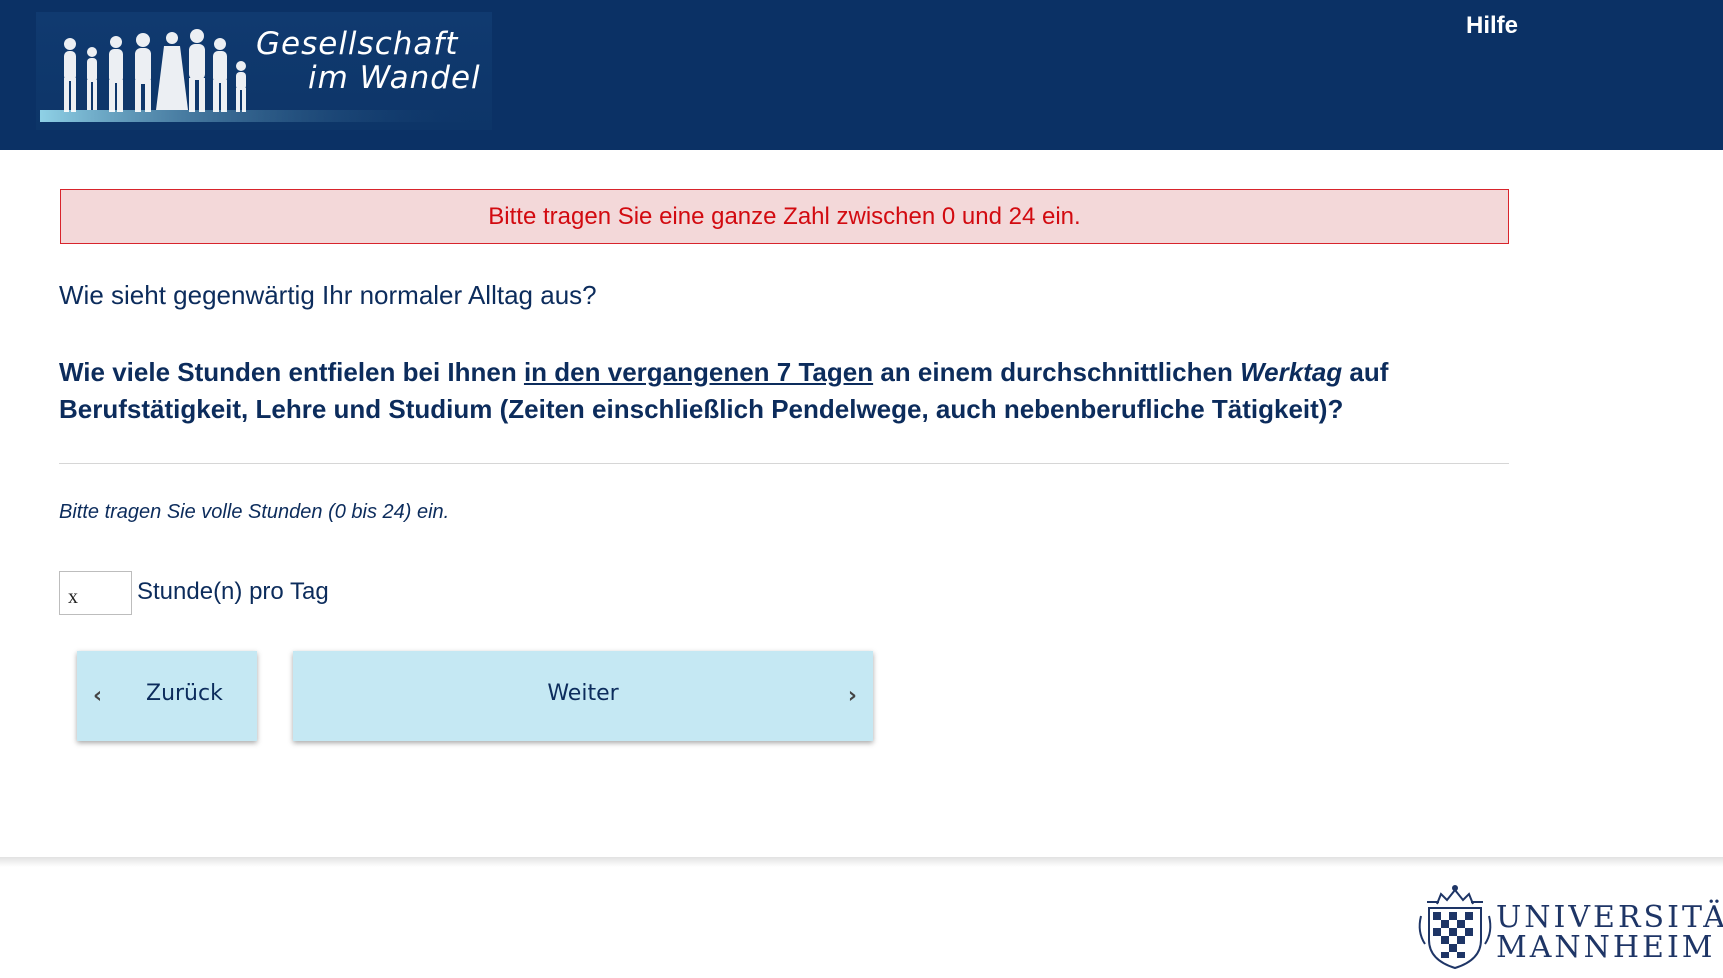  Describe the element at coordinates (1057, 372) in the screenshot. I see `question-text-part2: an einem durchschnittlichen` at that location.